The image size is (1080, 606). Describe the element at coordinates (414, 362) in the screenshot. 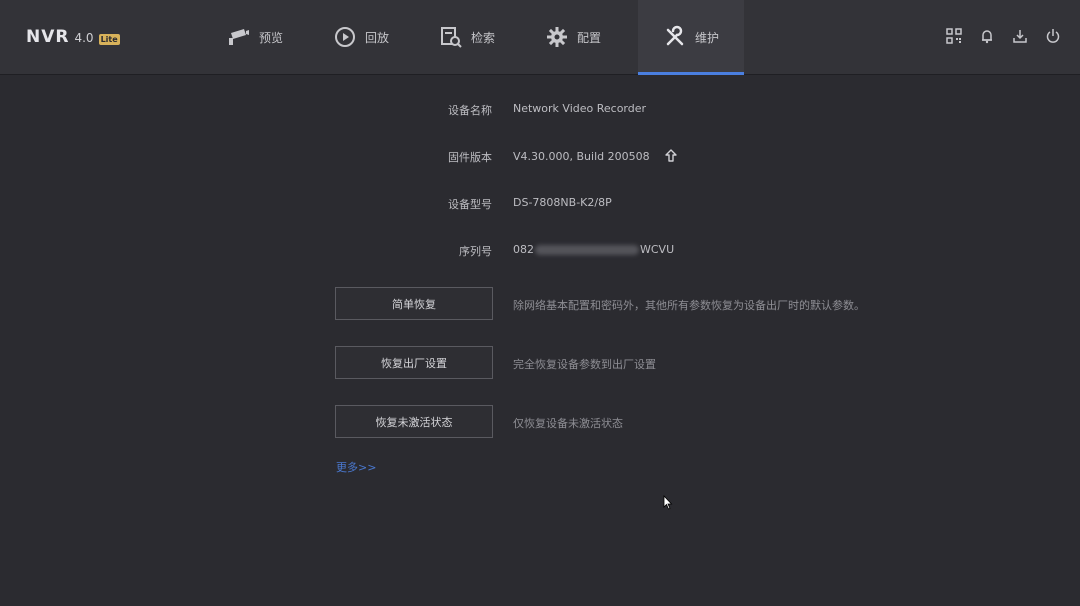

I see `factory-reset-button: 恢复出厂设置` at that location.